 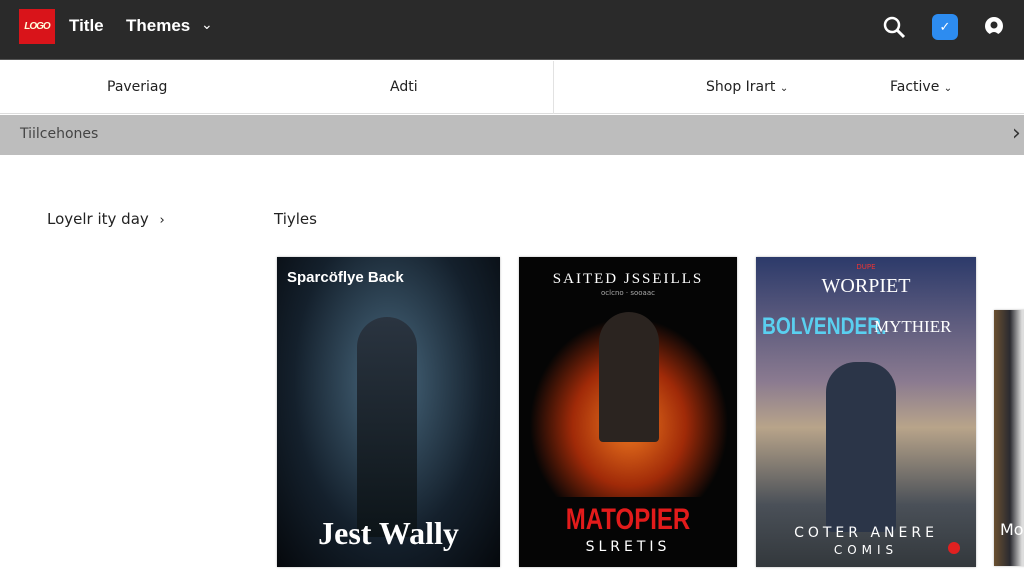 I want to click on chevron-right-icon: ›, so click(x=162, y=220).